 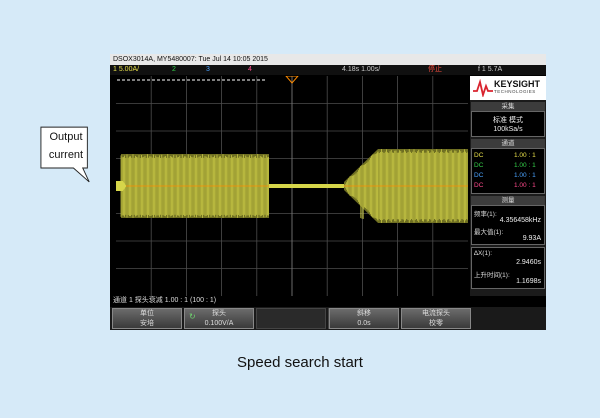 What do you see at coordinates (361, 70) in the screenshot?
I see `timebase-readout: 4.18s 1.00s/` at bounding box center [361, 70].